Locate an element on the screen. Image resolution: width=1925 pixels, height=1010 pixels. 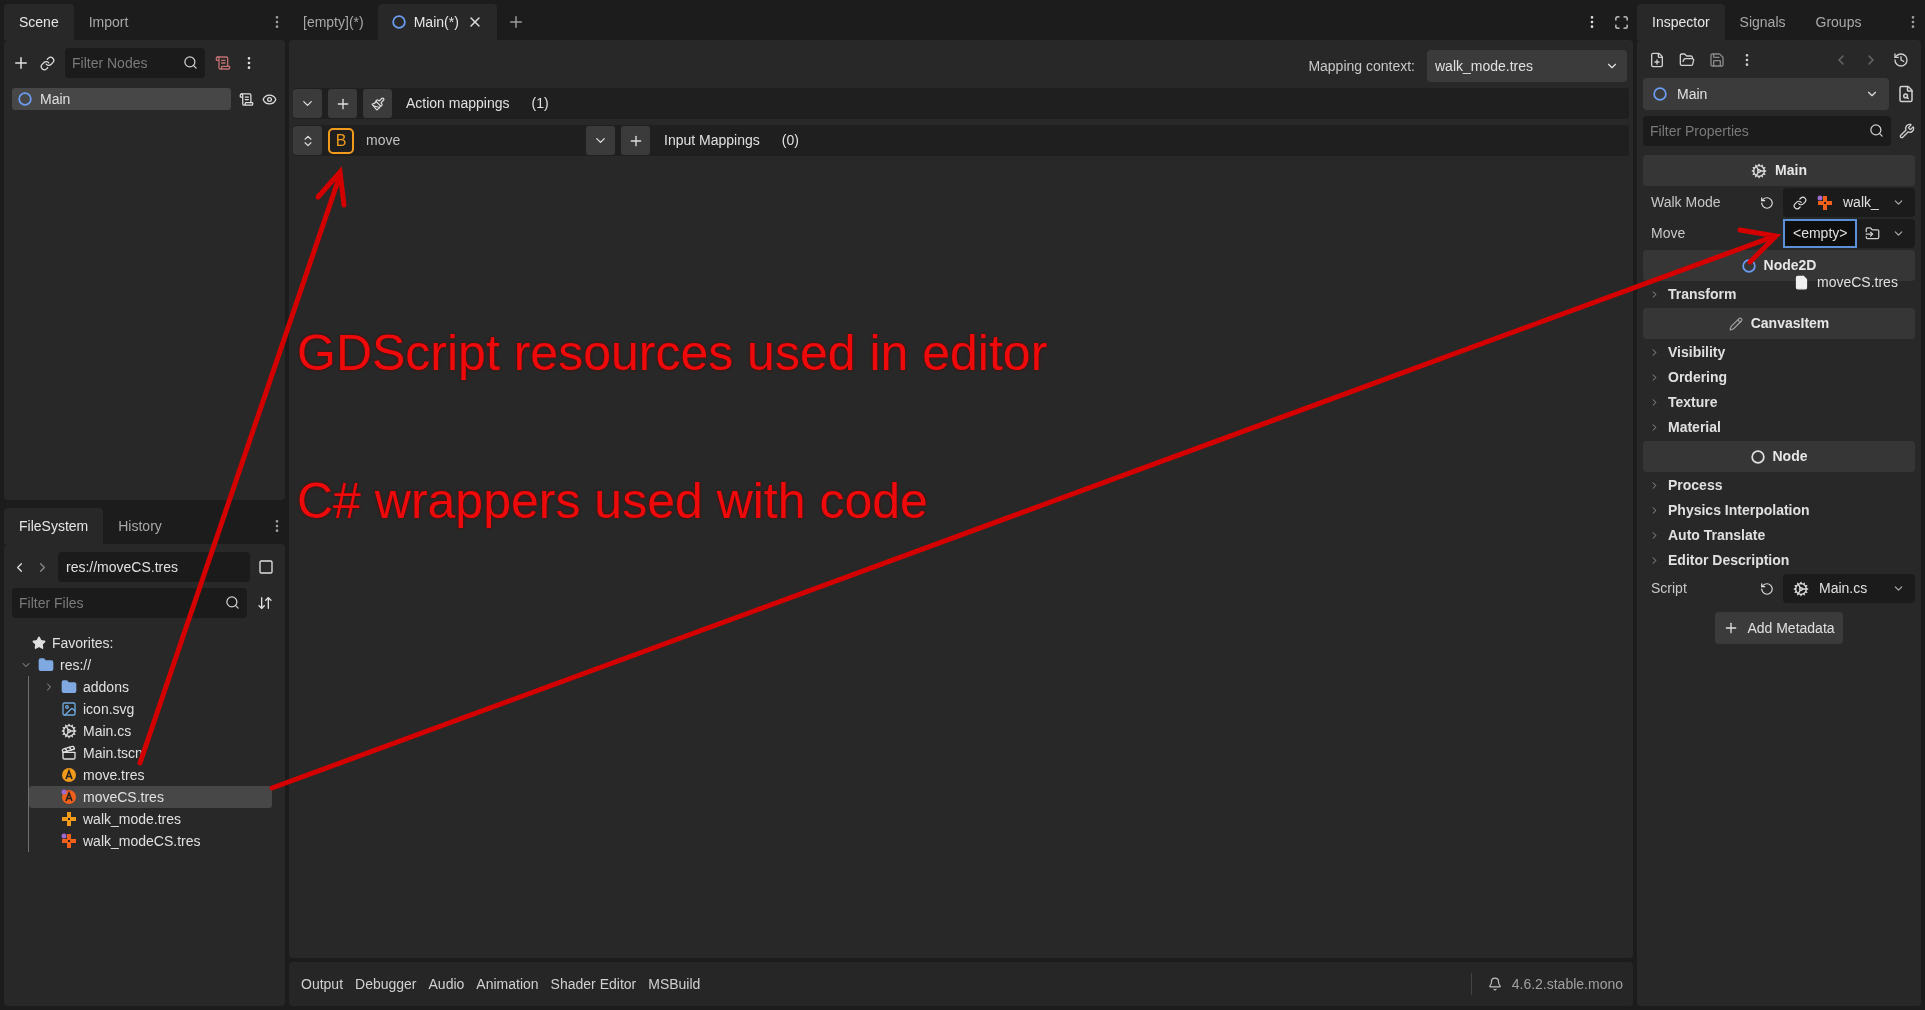
dock-tab: FileSystem is located at coordinates (54, 526).